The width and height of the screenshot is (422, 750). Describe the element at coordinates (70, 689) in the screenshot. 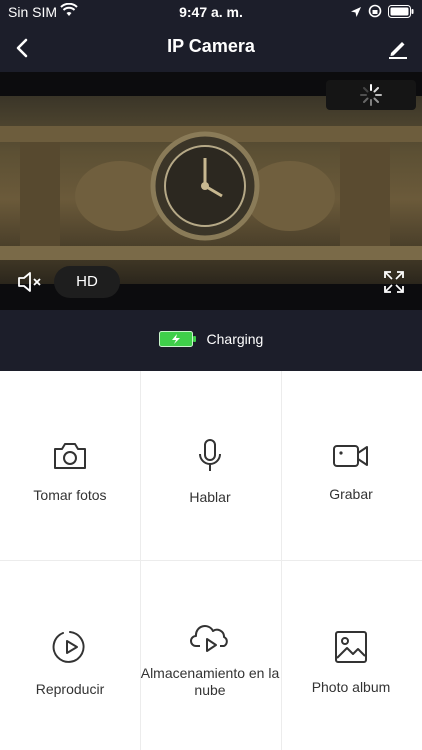

I see `playback-label: Reproducir` at that location.